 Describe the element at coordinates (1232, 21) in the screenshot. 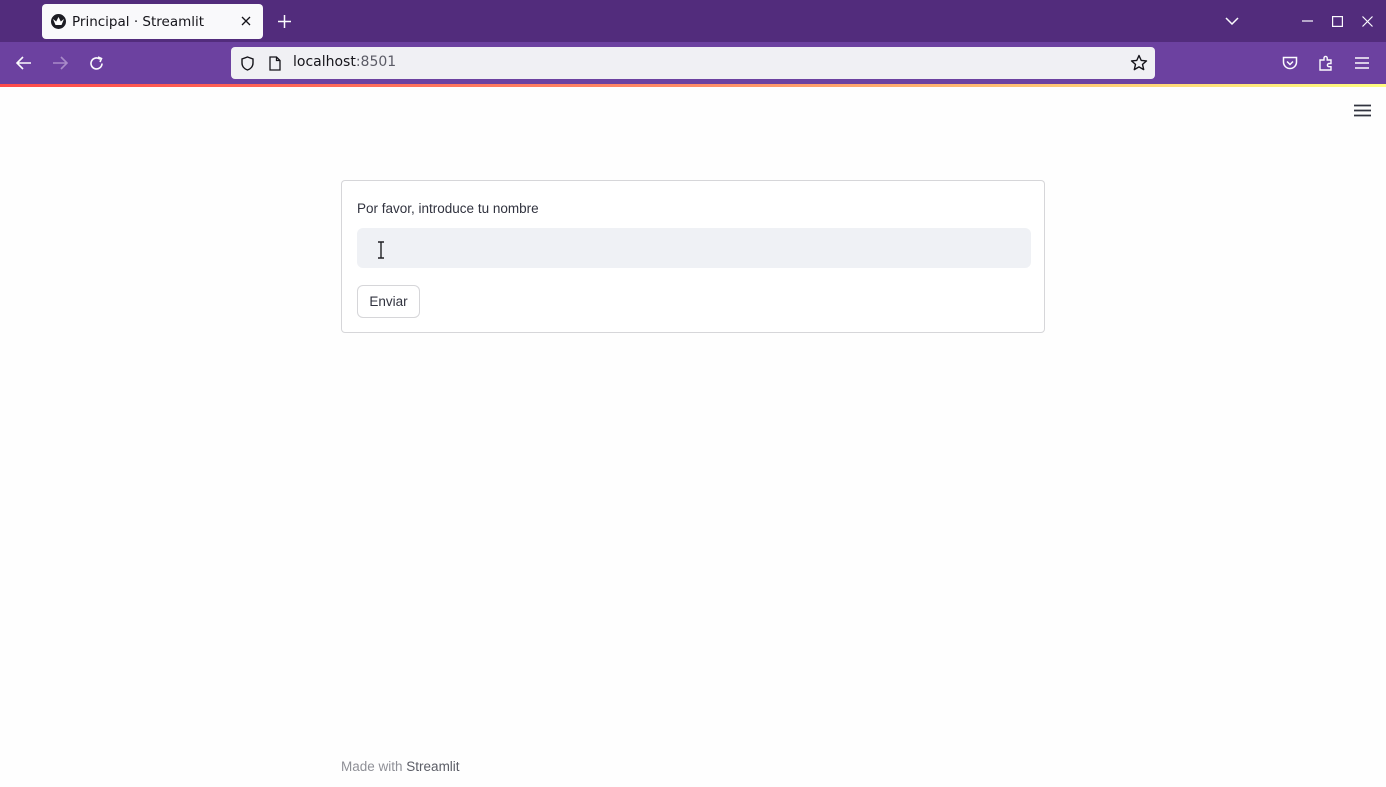

I see `list-all-tabs-icon` at that location.